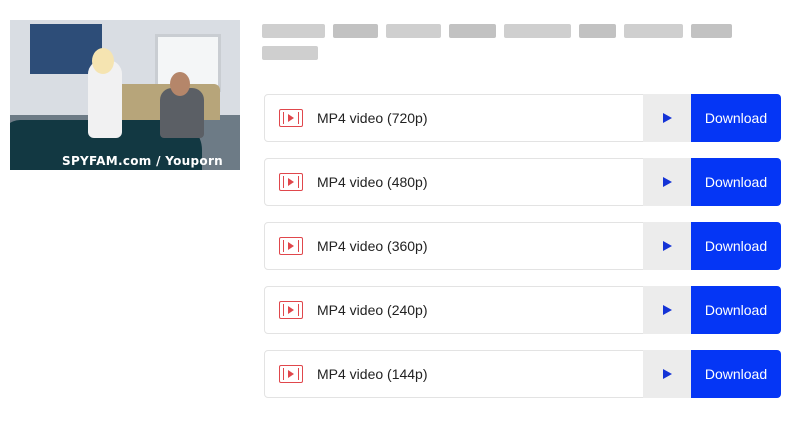 The image size is (800, 426). What do you see at coordinates (522, 246) in the screenshot?
I see `download-row-360p: MP4 video (360p) Download` at bounding box center [522, 246].